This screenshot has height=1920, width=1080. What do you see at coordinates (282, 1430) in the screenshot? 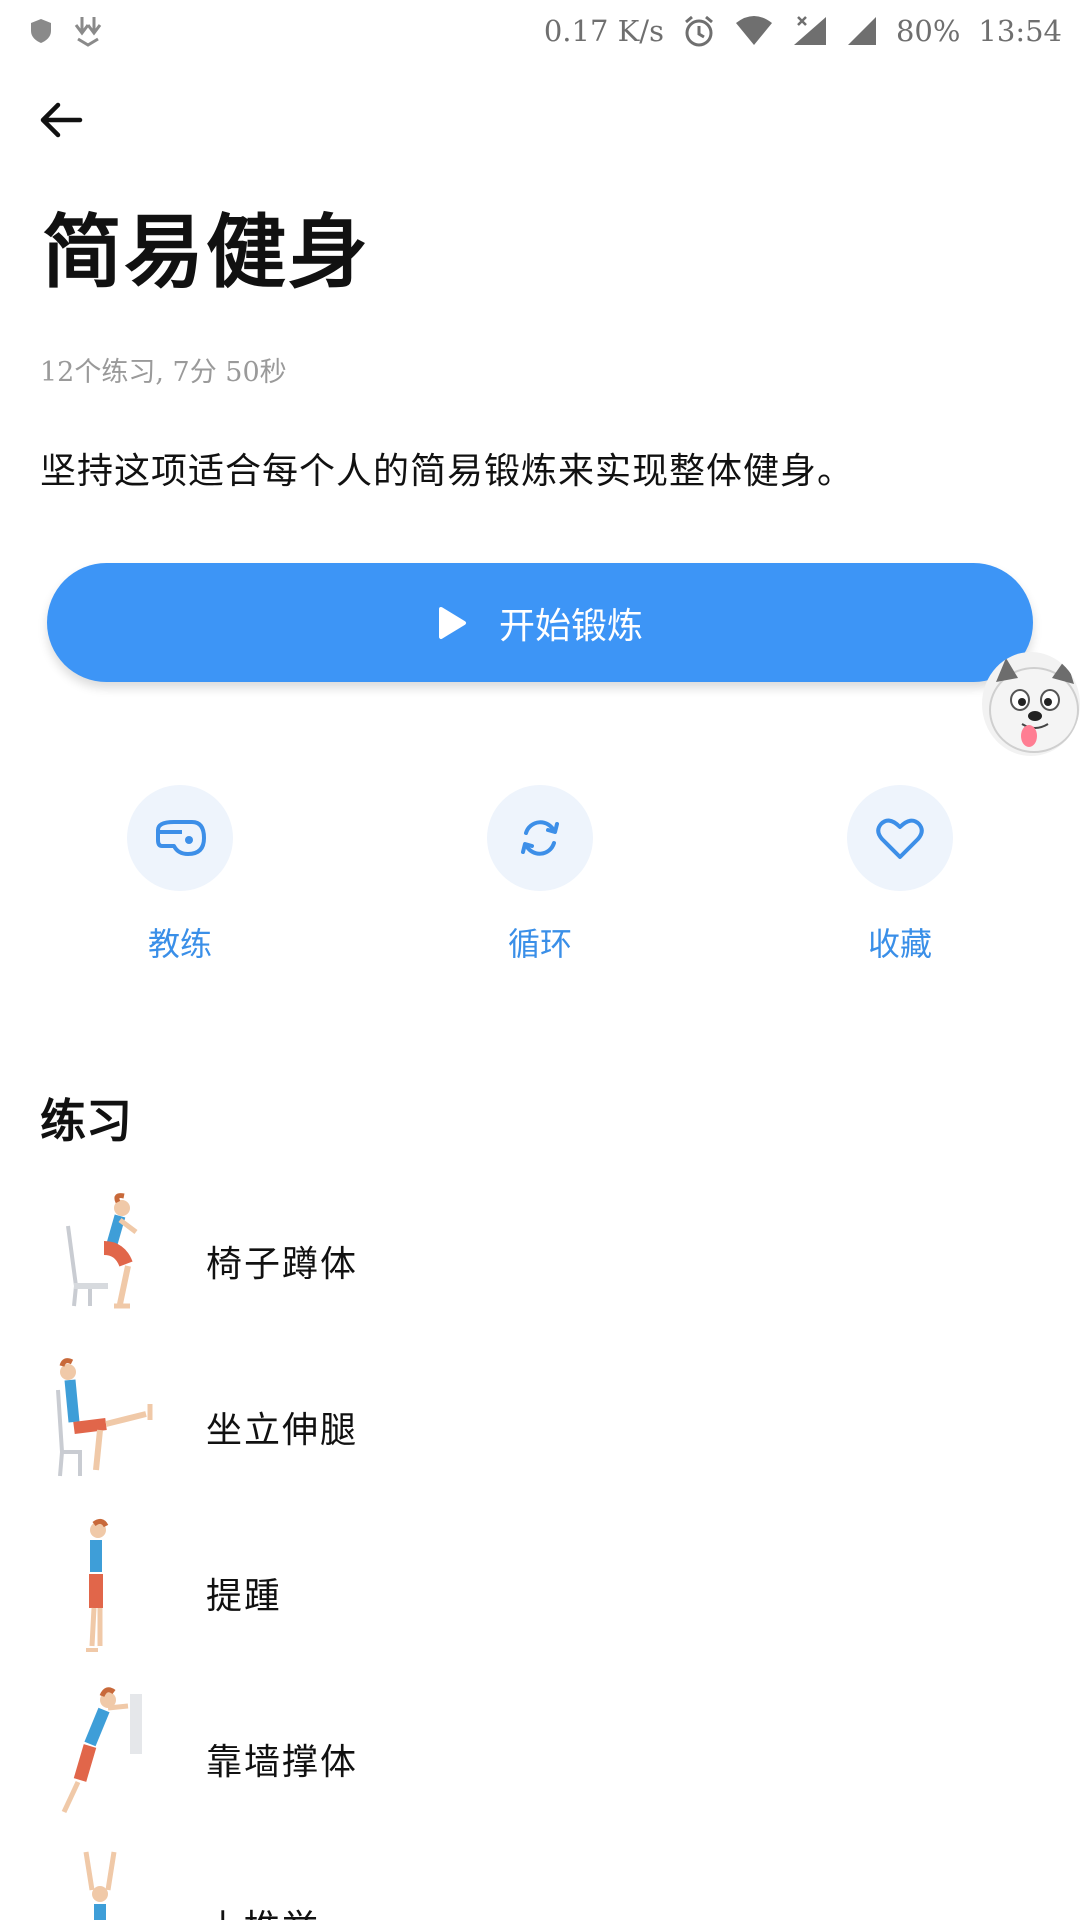
I see `exercise-name: 坐立伸腿` at bounding box center [282, 1430].